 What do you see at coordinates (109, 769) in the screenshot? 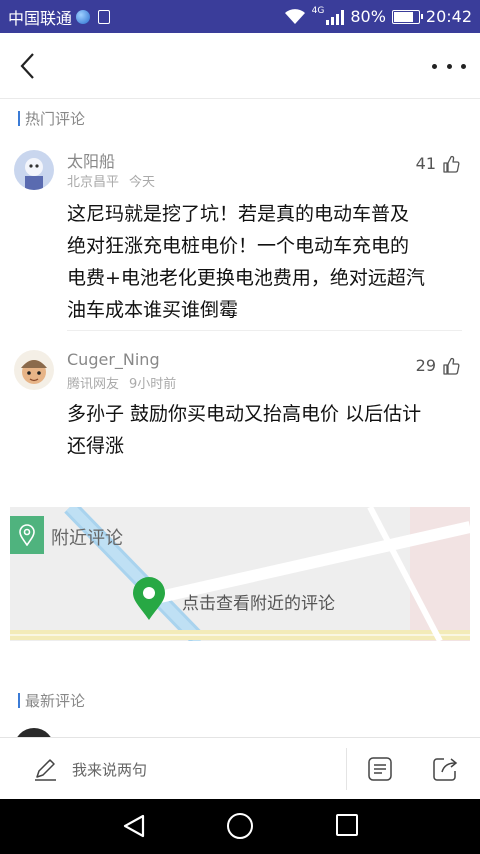
I see `comment-input: 我来说两句` at bounding box center [109, 769].